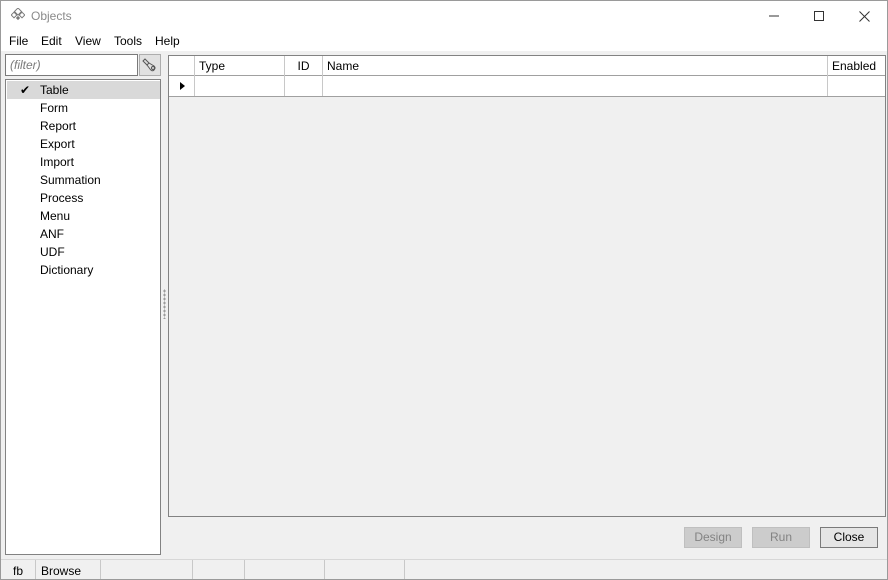  Describe the element at coordinates (18, 14) in the screenshot. I see `app-diamond-icon` at that location.